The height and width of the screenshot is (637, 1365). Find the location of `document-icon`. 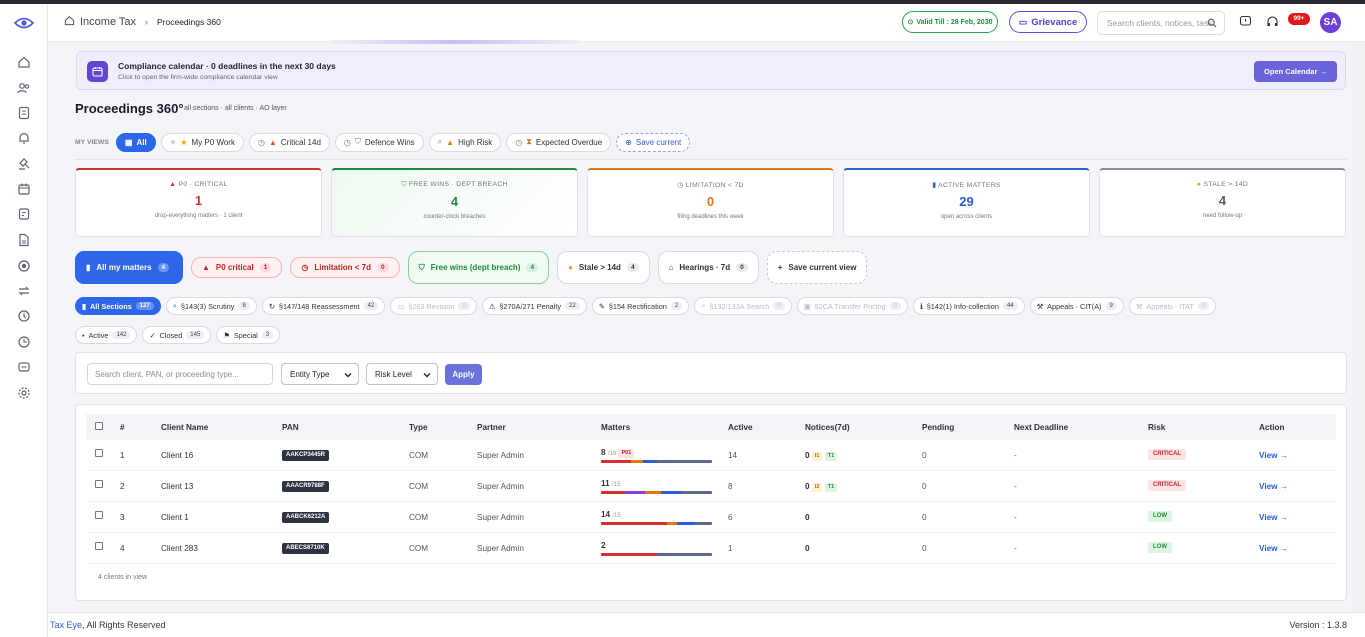

document-icon is located at coordinates (24, 113).